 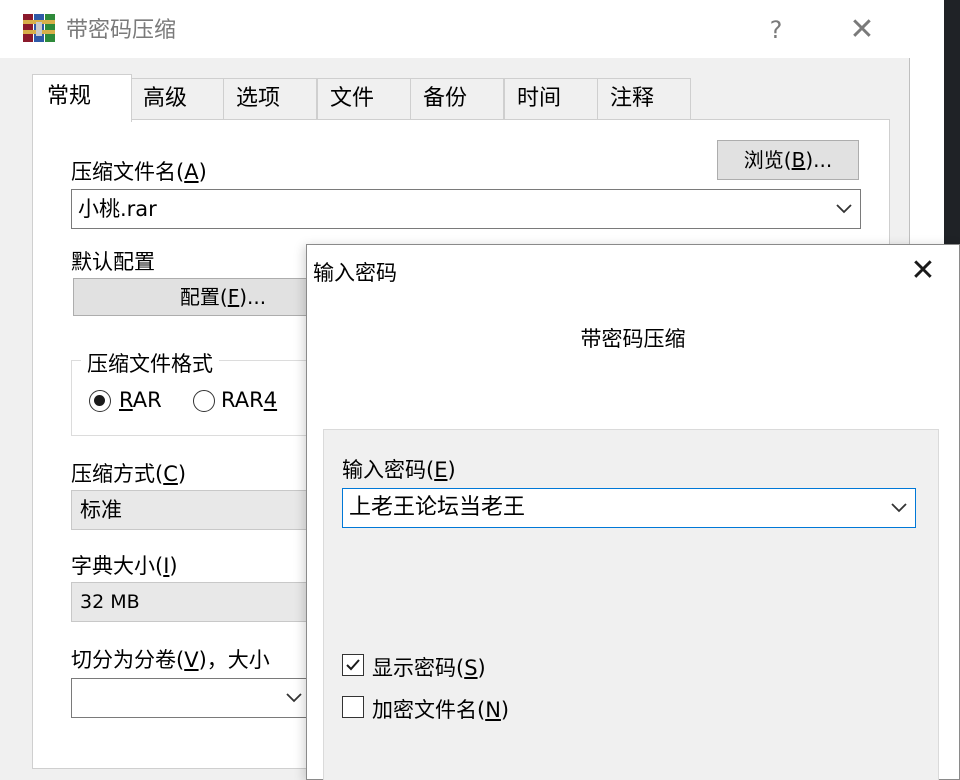 I want to click on split-volume-size-combobox, so click(x=191, y=698).